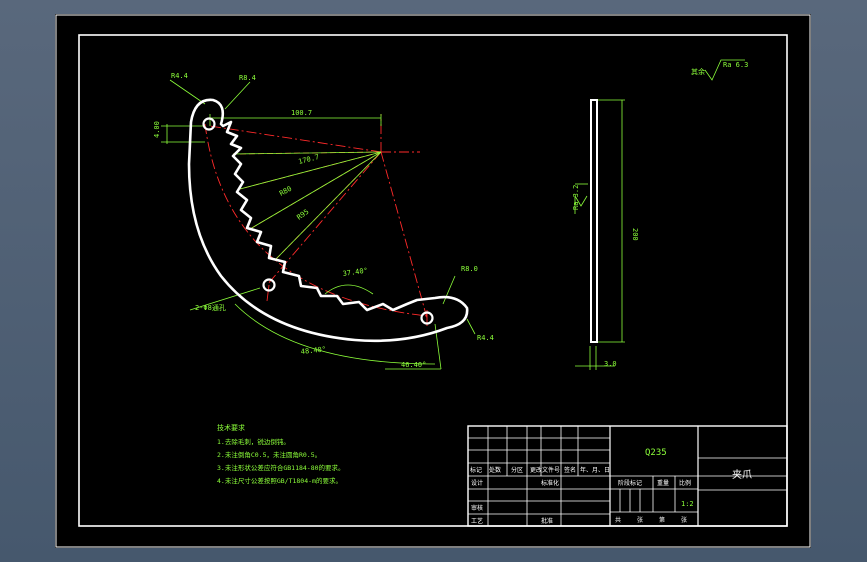 The width and height of the screenshot is (867, 562). What do you see at coordinates (157, 129) in the screenshot?
I see `dim-left-vertical: 4.00` at bounding box center [157, 129].